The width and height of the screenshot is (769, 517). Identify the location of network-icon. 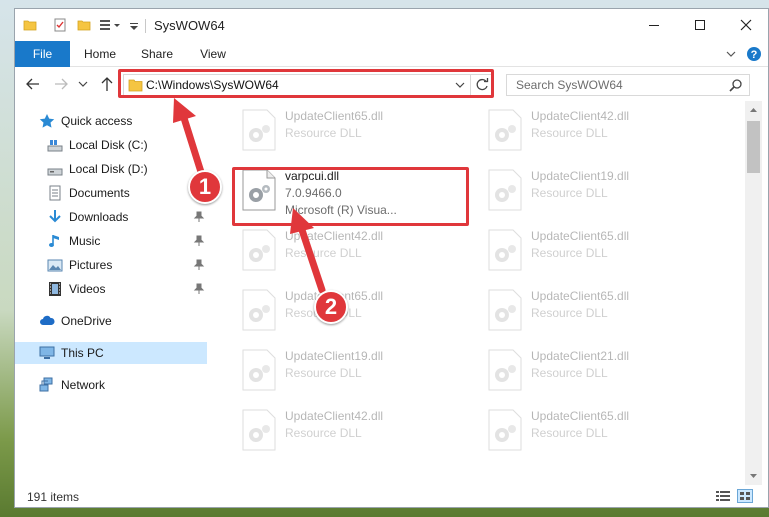
(46, 384).